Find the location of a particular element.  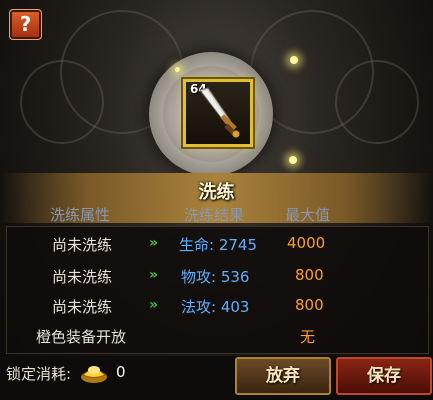

abandon-button: 放弃 is located at coordinates (283, 376).